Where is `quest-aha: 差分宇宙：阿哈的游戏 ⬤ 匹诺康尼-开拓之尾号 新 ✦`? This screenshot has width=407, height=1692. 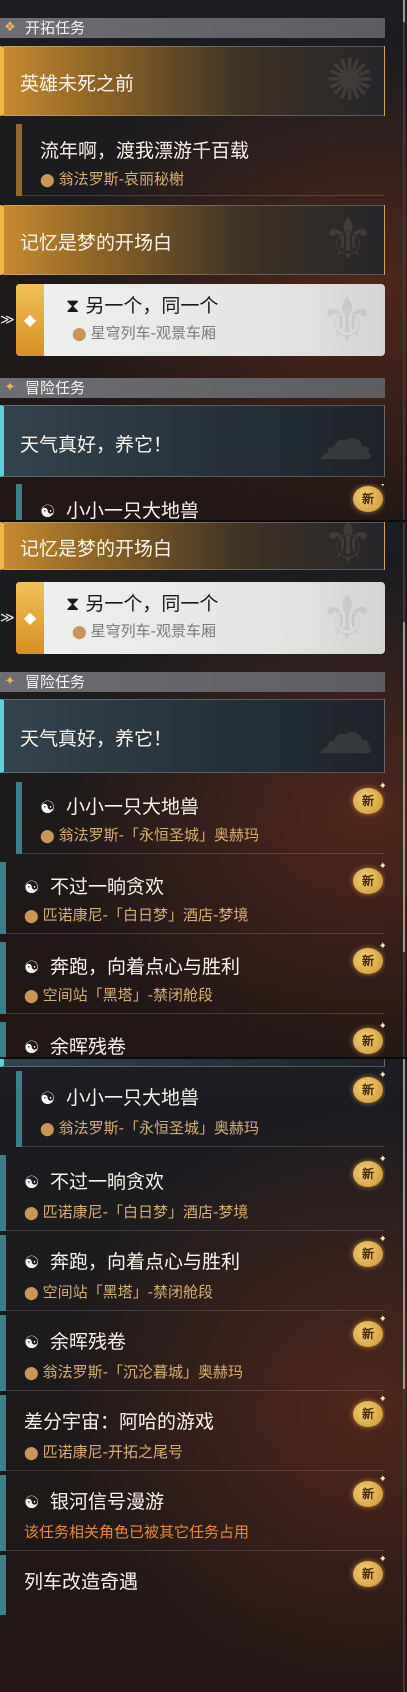
quest-aha: 差分宇宙：阿哈的游戏 ⬤ 匹诺康尼-开拓之尾号 新 ✦ is located at coordinates (192, 1433).